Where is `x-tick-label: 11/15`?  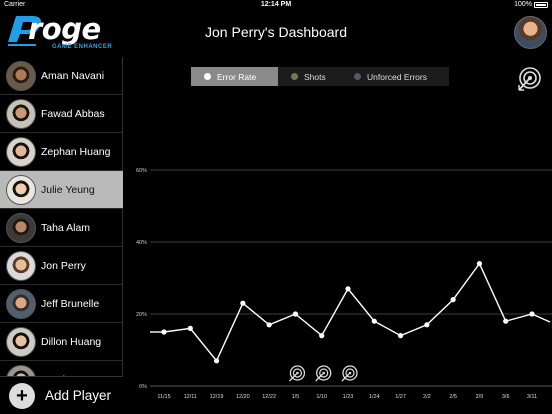
x-tick-label: 11/15 is located at coordinates (163, 397).